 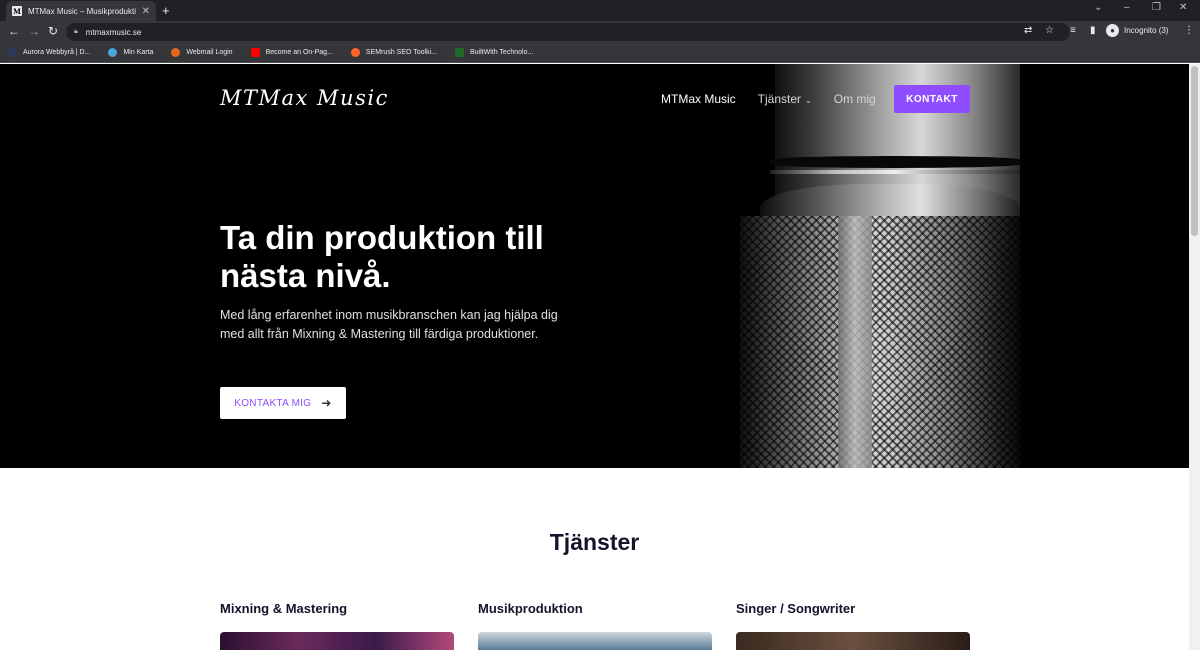 I want to click on services-heading: Tjänster, so click(x=594, y=542).